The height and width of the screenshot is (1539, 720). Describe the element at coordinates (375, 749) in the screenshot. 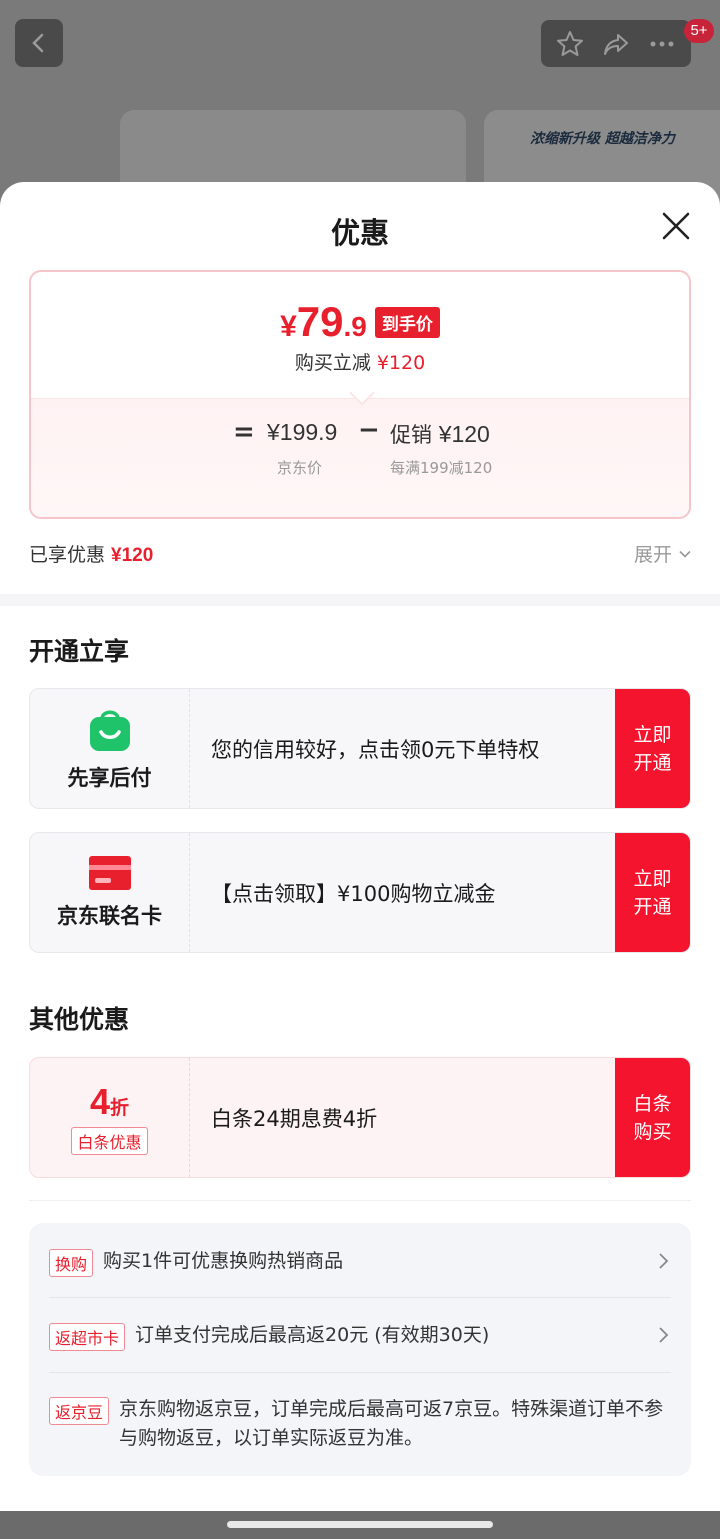

I see `offer-text: 您的信用较好，点击领0元下单特权` at that location.